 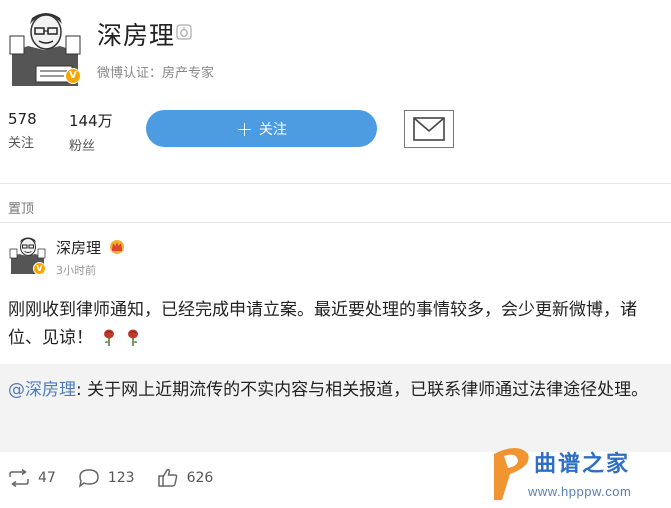 I want to click on gender-icon, so click(x=184, y=32).